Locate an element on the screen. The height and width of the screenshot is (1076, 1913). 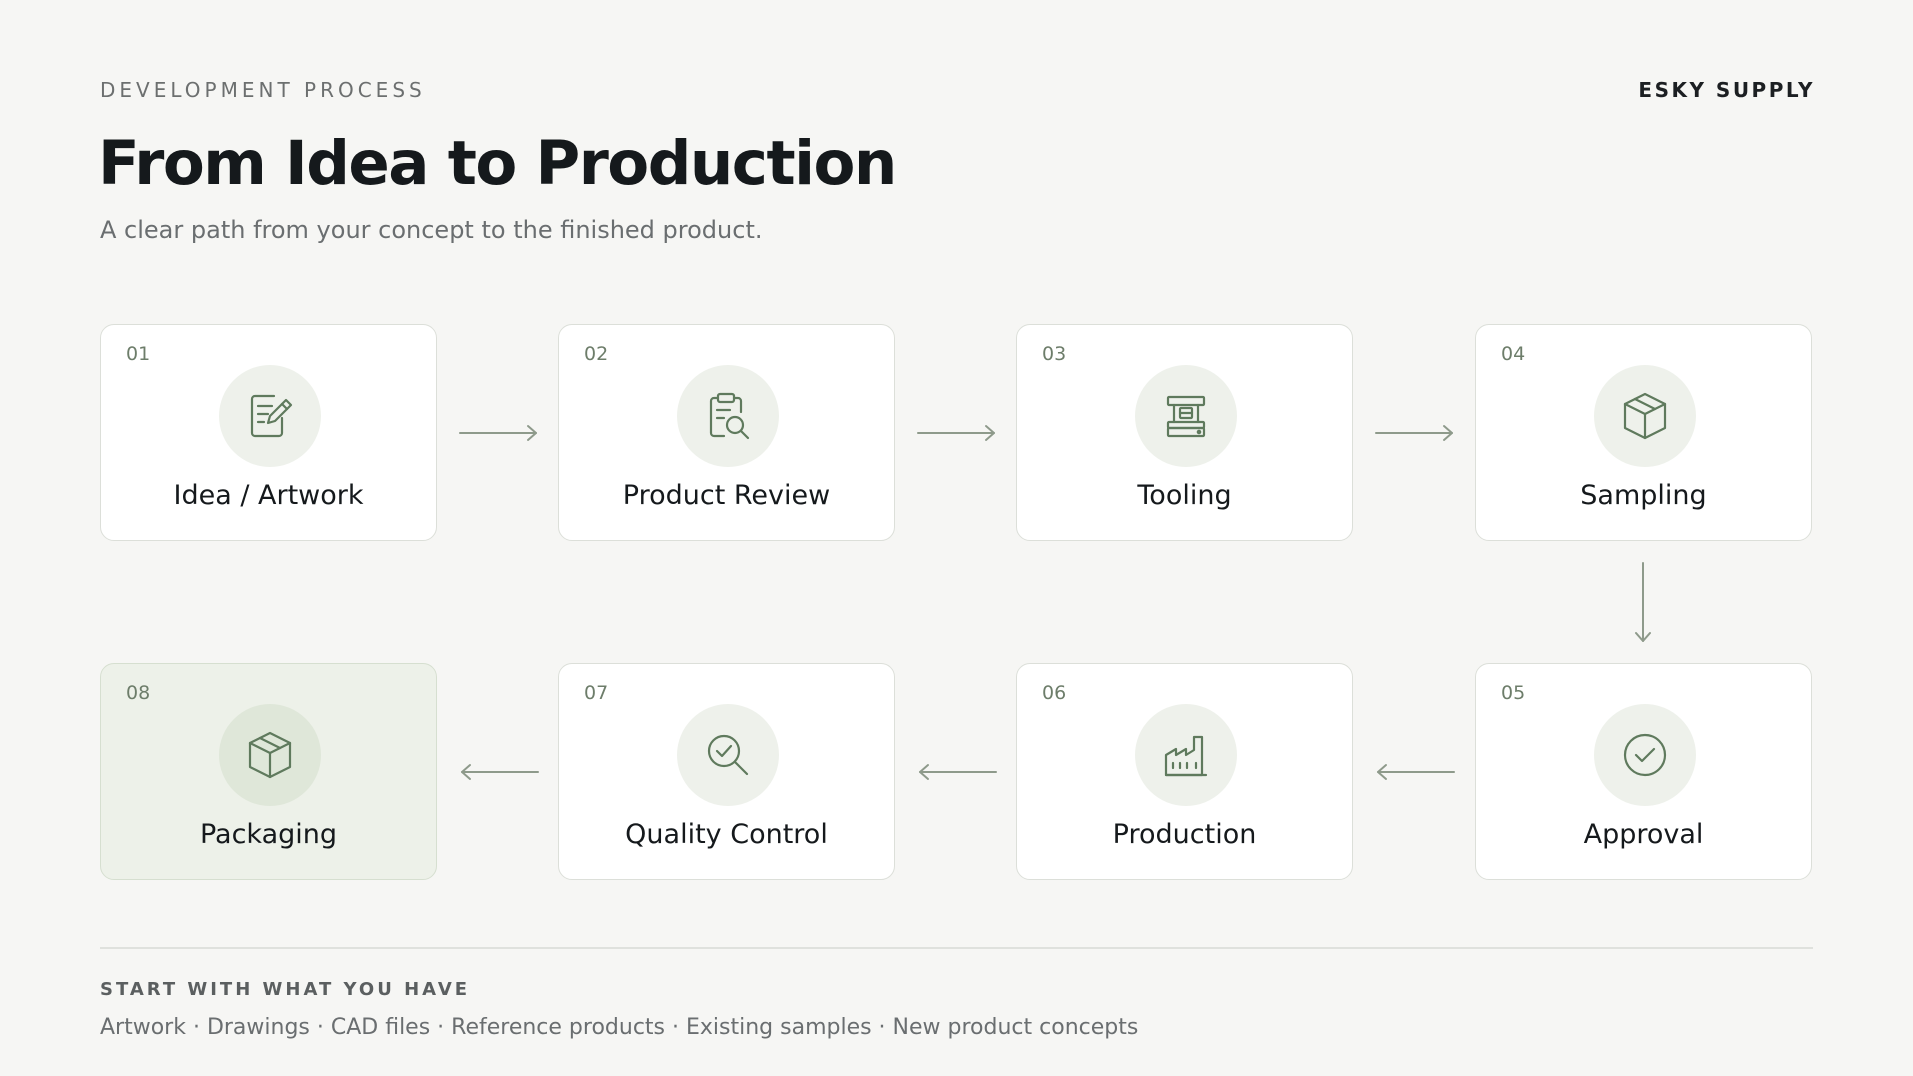
step-label: Approval is located at coordinates (1643, 834).